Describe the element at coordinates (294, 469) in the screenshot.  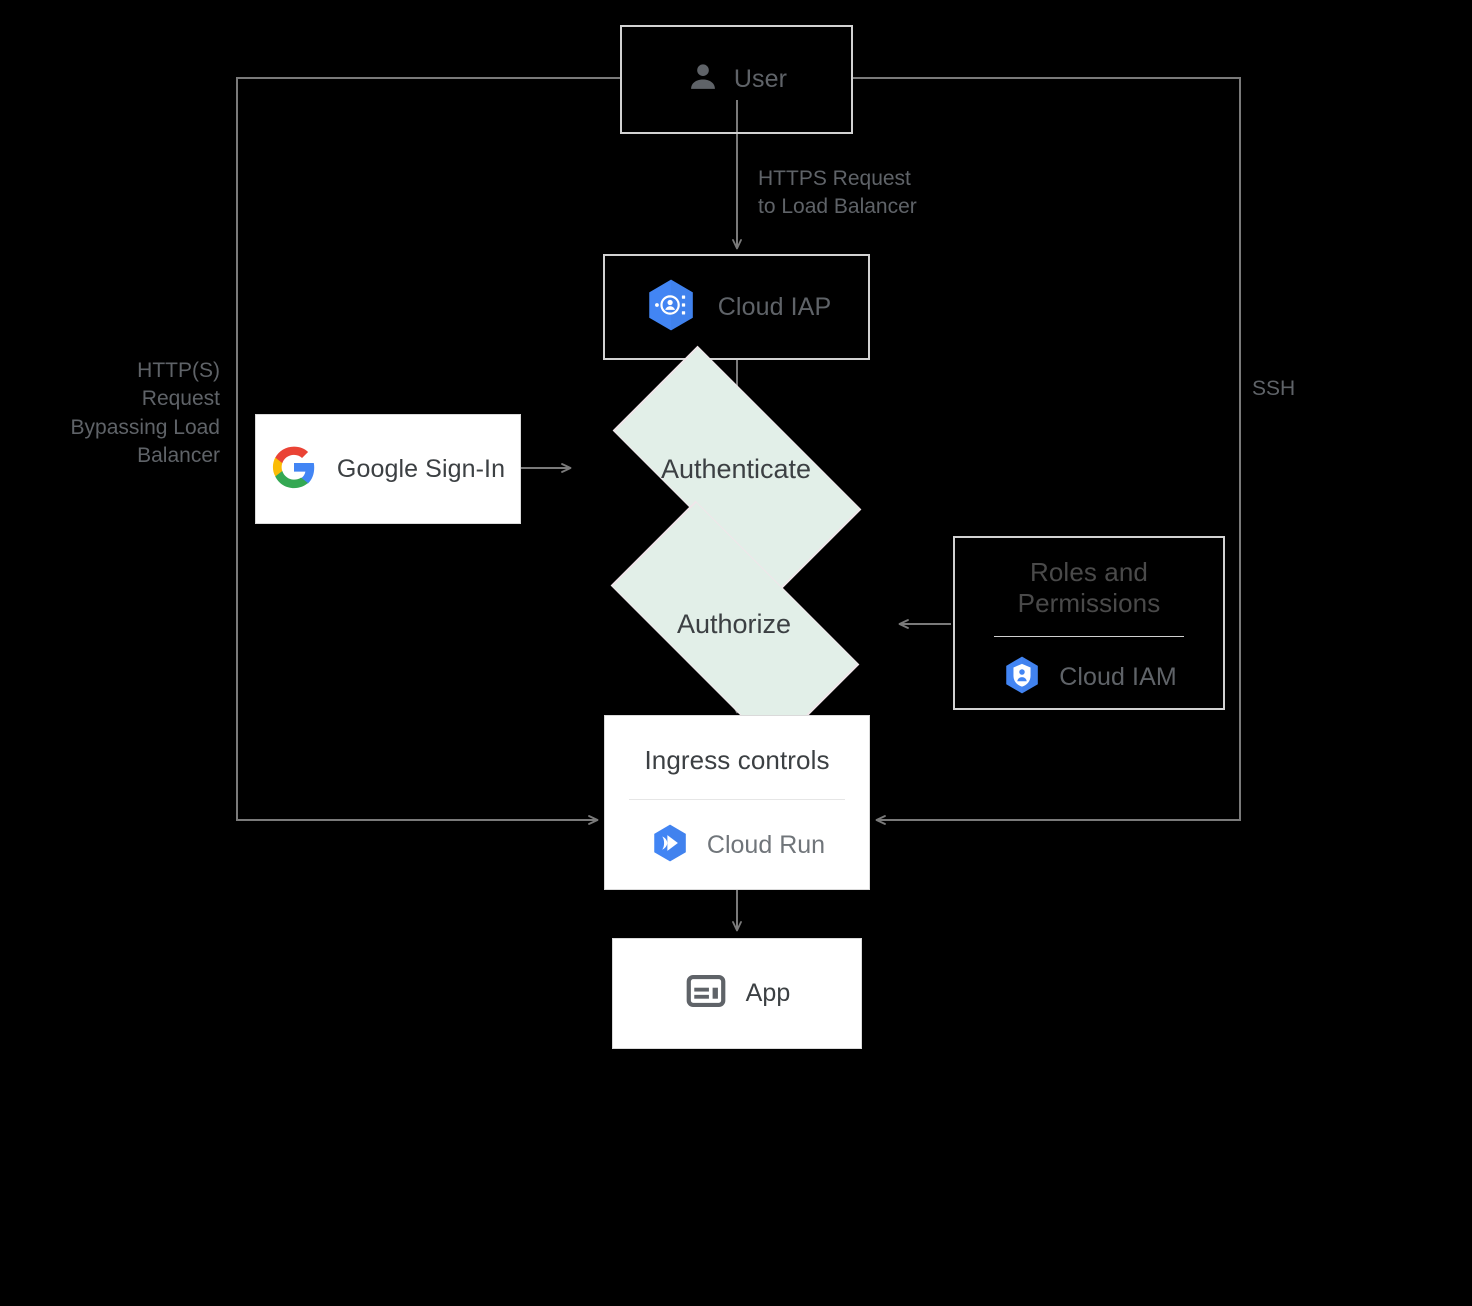
I see `google-g-icon` at that location.